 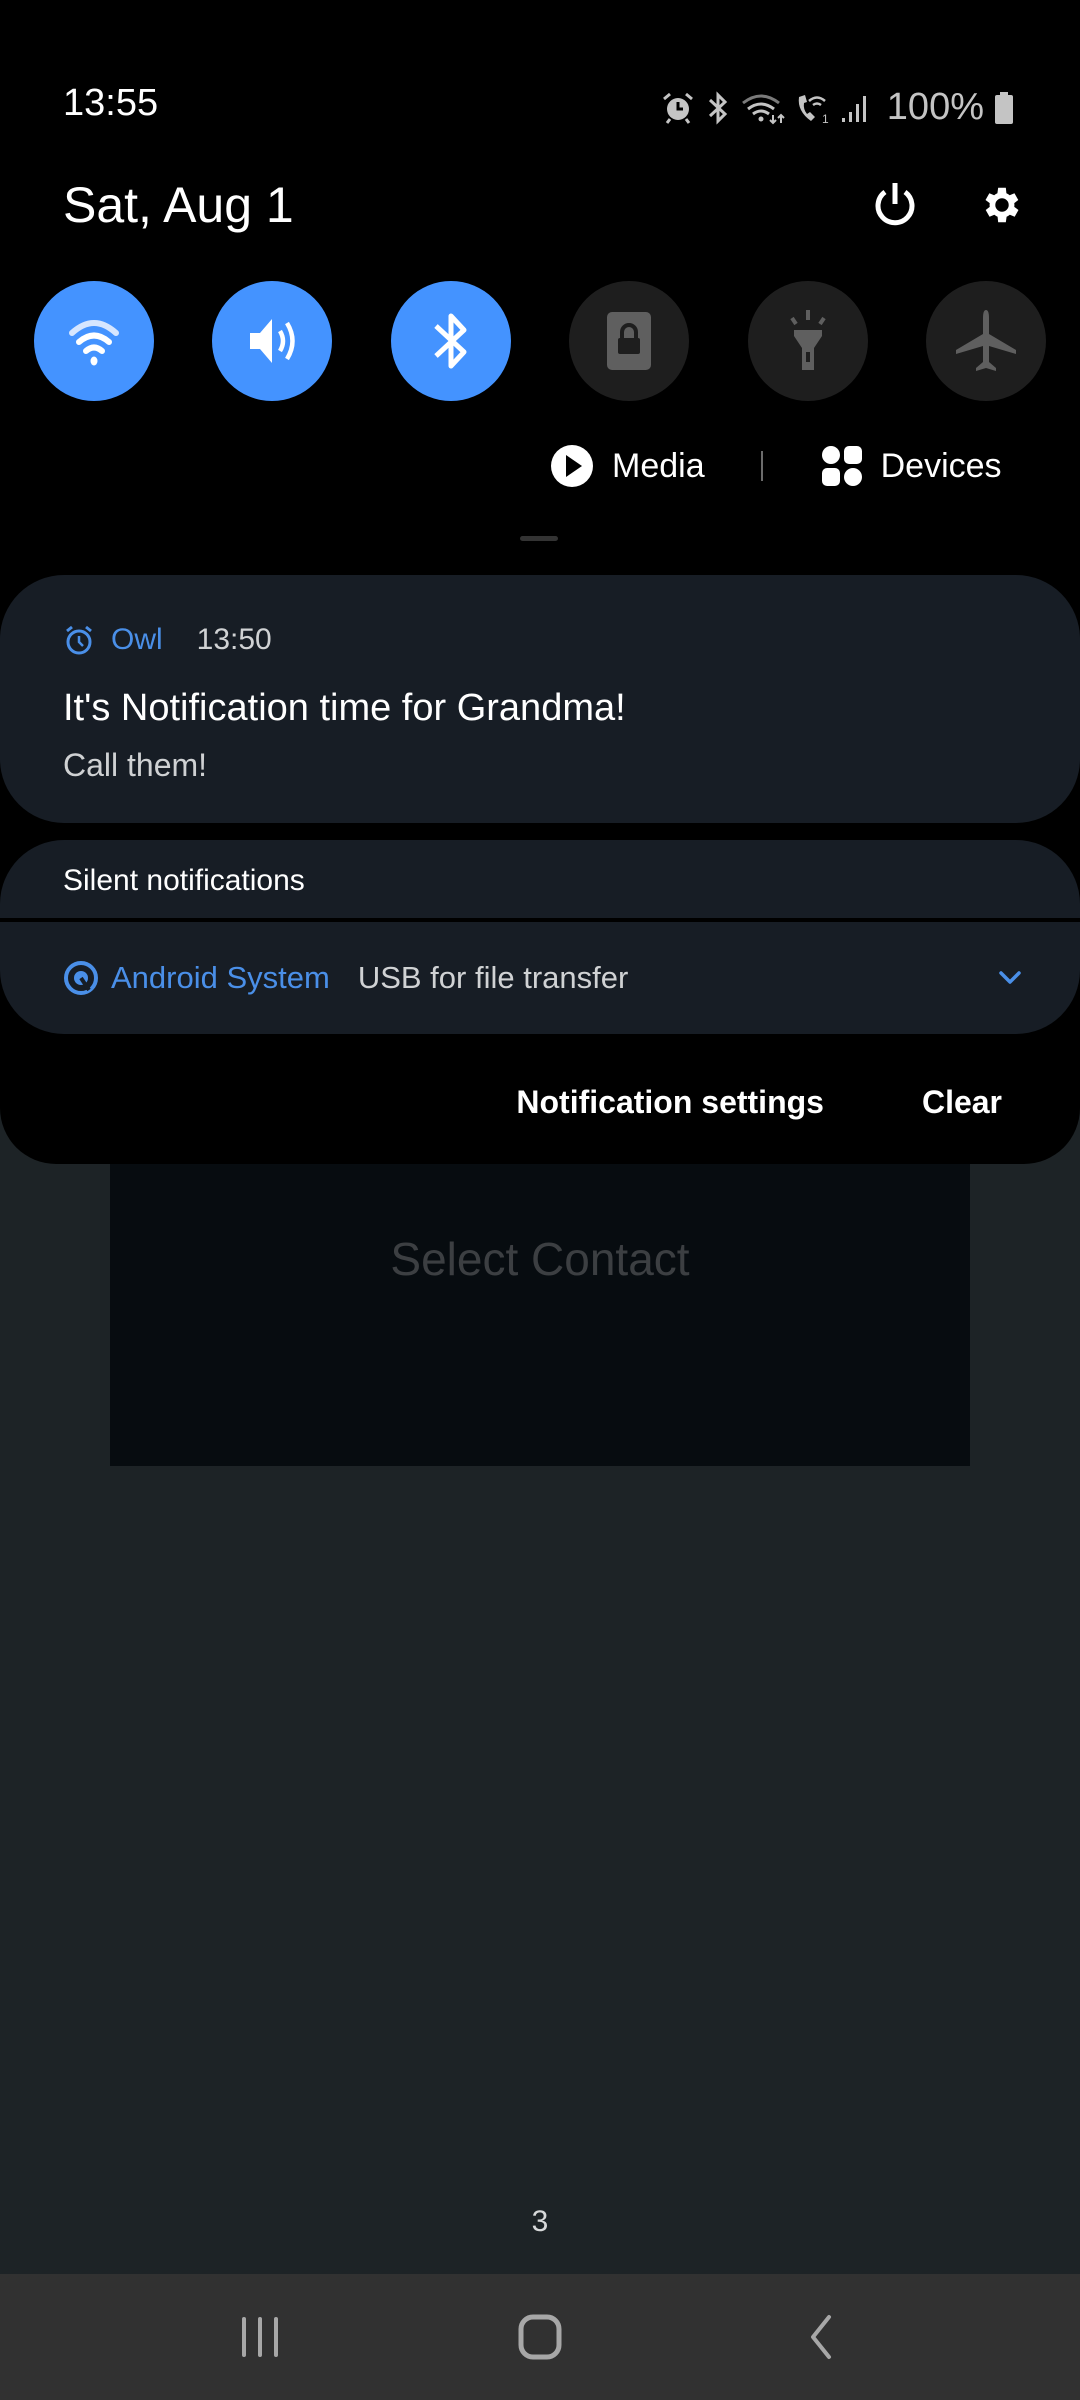 What do you see at coordinates (776, 466) in the screenshot?
I see `media-devices-row: Media Devices` at bounding box center [776, 466].